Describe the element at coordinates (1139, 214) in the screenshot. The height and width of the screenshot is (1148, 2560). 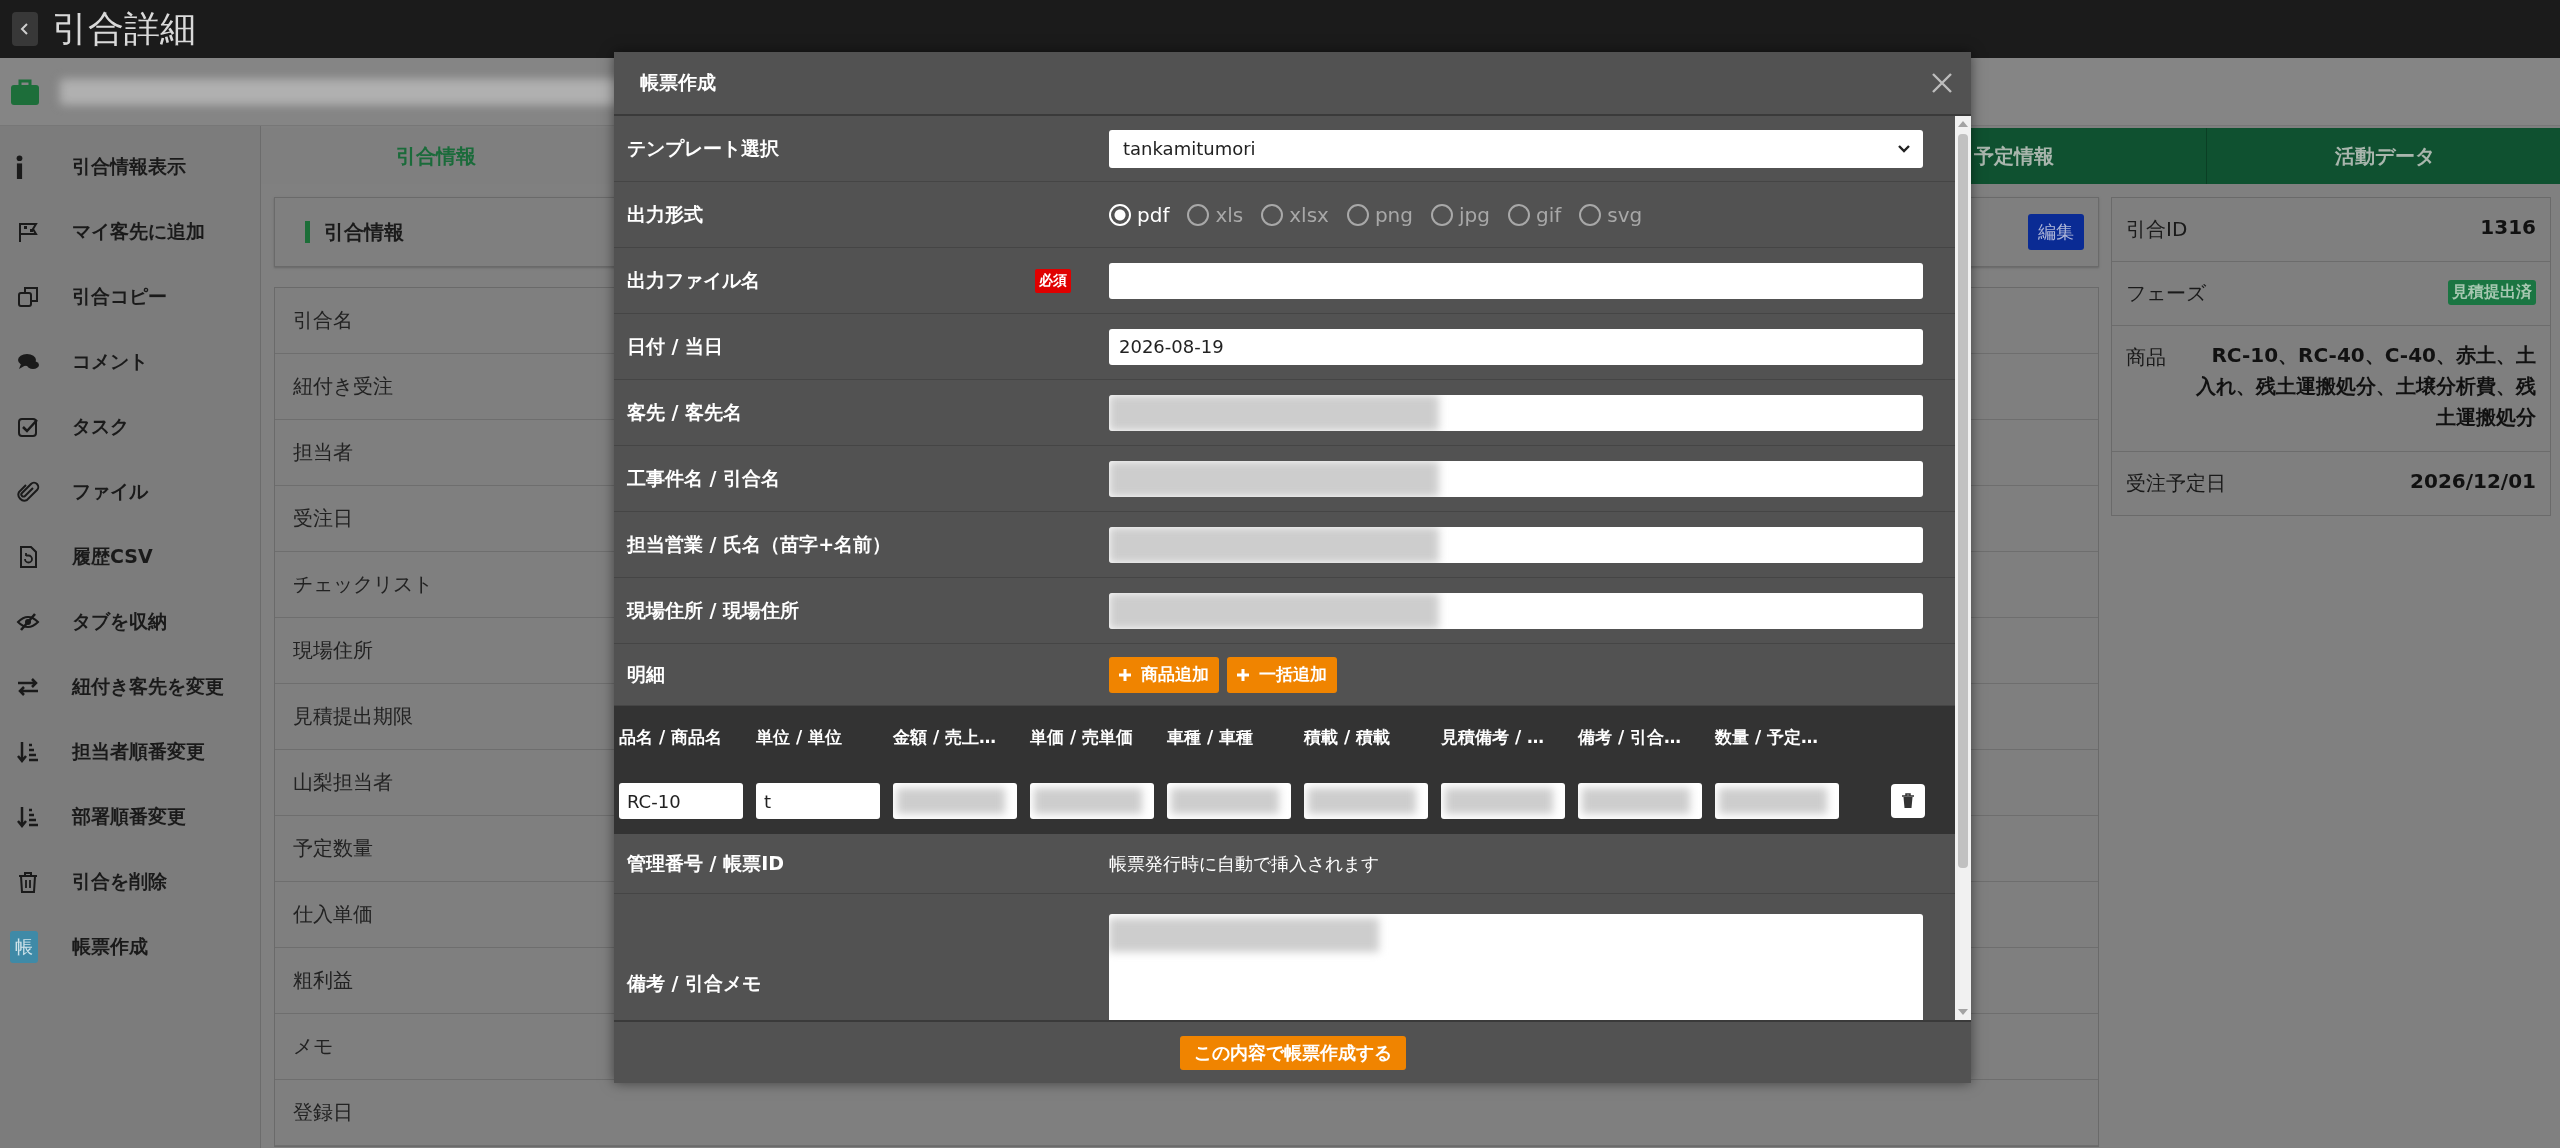
I see `radio-option: pdf` at that location.